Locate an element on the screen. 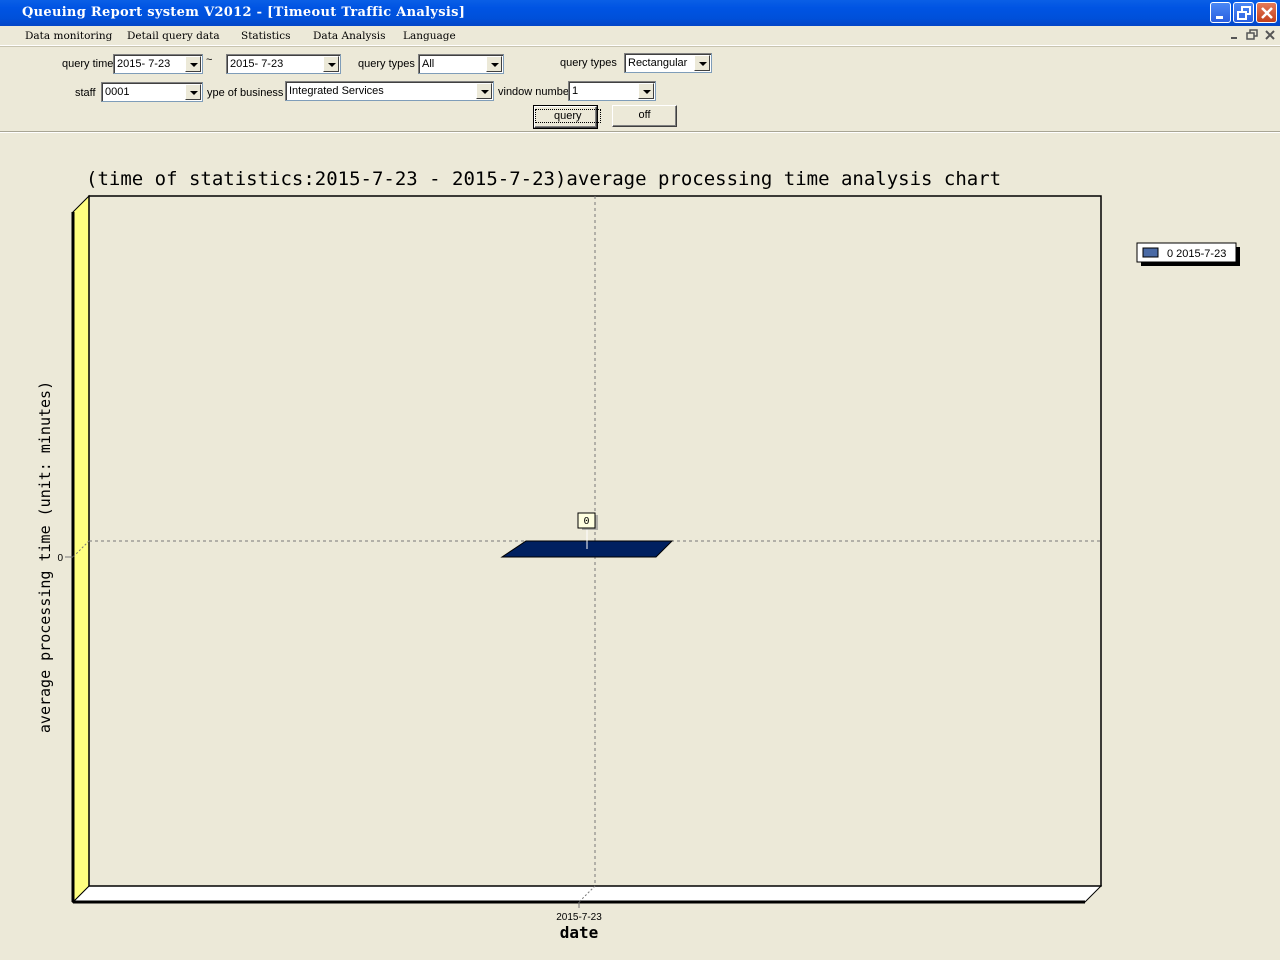 Image resolution: width=1280 pixels, height=960 pixels. y-axis-label: average processing time (unit: minutes) is located at coordinates (45, 557).